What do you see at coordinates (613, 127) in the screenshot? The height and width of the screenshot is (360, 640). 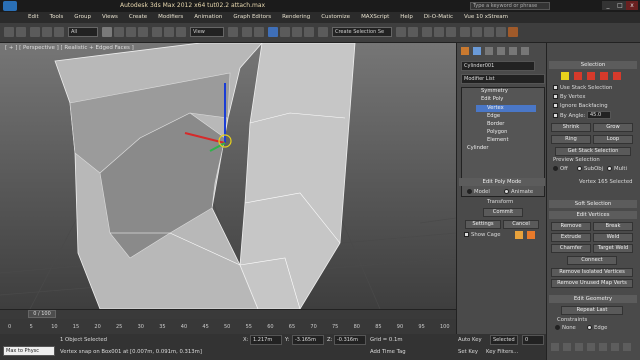 I see `grow-button: Grow` at bounding box center [613, 127].